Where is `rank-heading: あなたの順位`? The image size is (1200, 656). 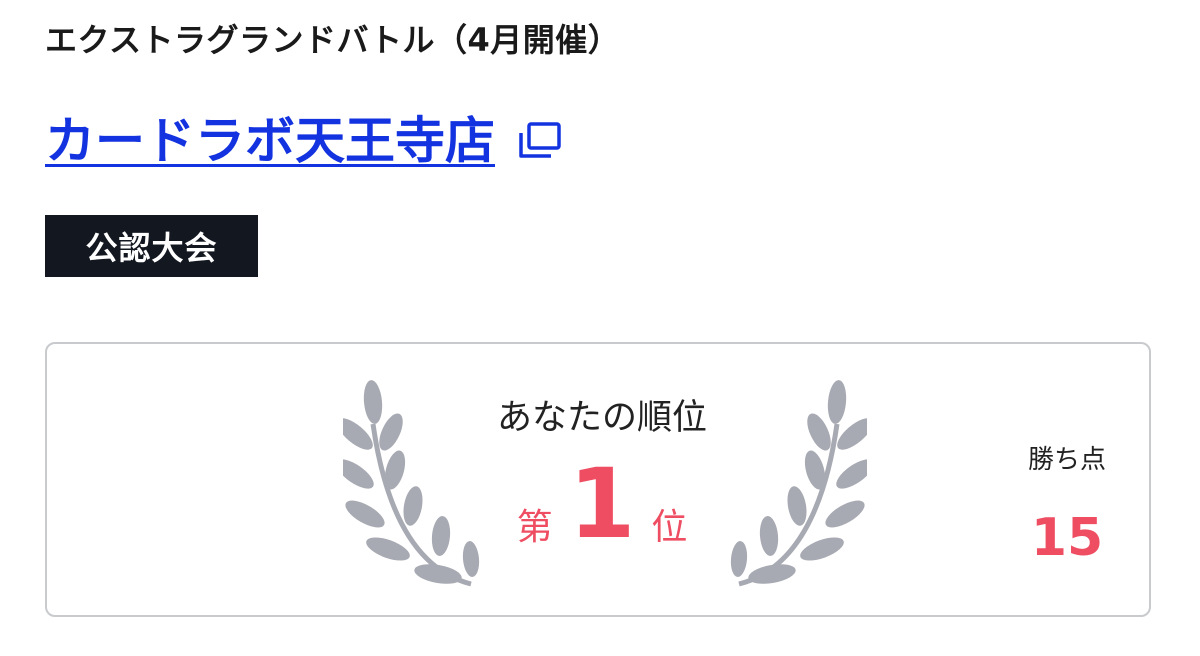
rank-heading: あなたの順位 is located at coordinates (601, 418).